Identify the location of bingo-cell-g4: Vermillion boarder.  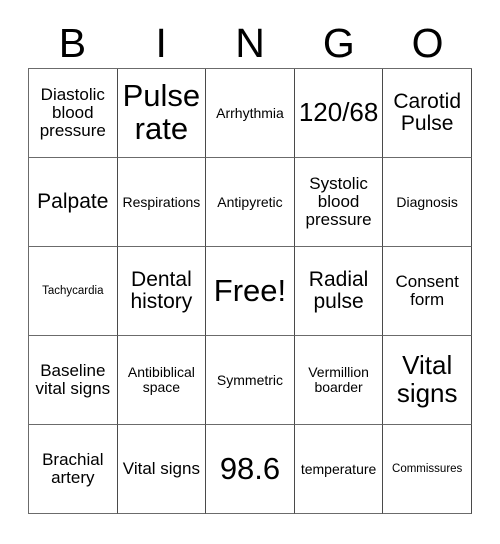
(339, 380).